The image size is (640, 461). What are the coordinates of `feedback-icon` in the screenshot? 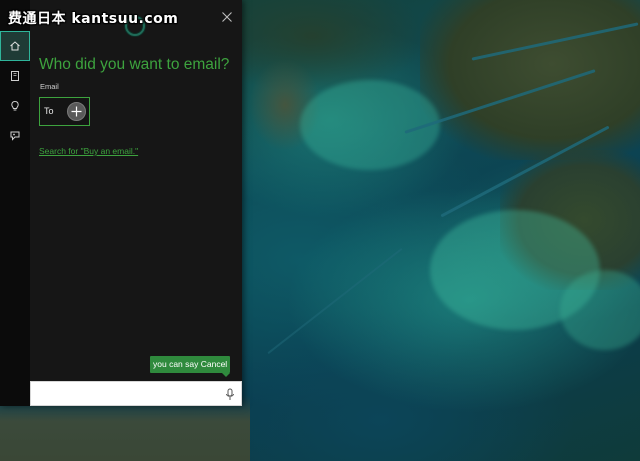 It's located at (15, 136).